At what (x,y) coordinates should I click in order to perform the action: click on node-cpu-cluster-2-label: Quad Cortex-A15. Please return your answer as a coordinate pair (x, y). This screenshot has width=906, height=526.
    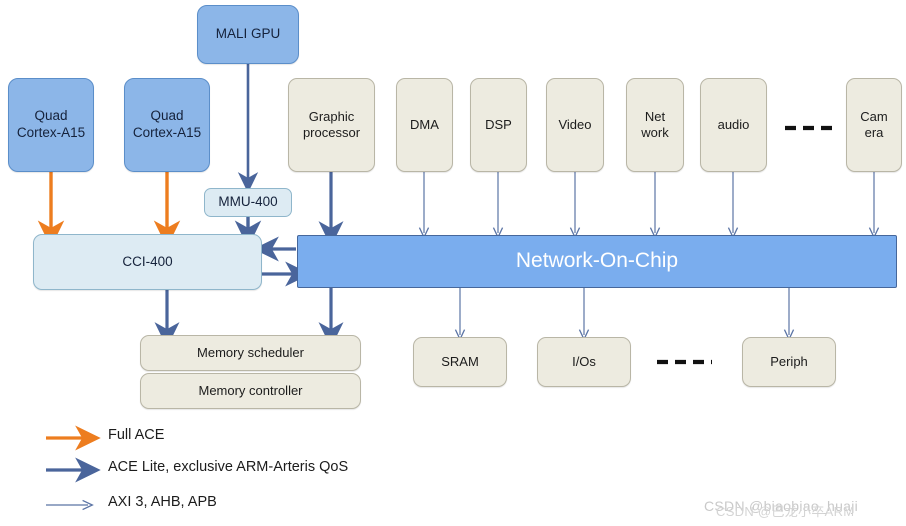
    Looking at the image, I should click on (167, 124).